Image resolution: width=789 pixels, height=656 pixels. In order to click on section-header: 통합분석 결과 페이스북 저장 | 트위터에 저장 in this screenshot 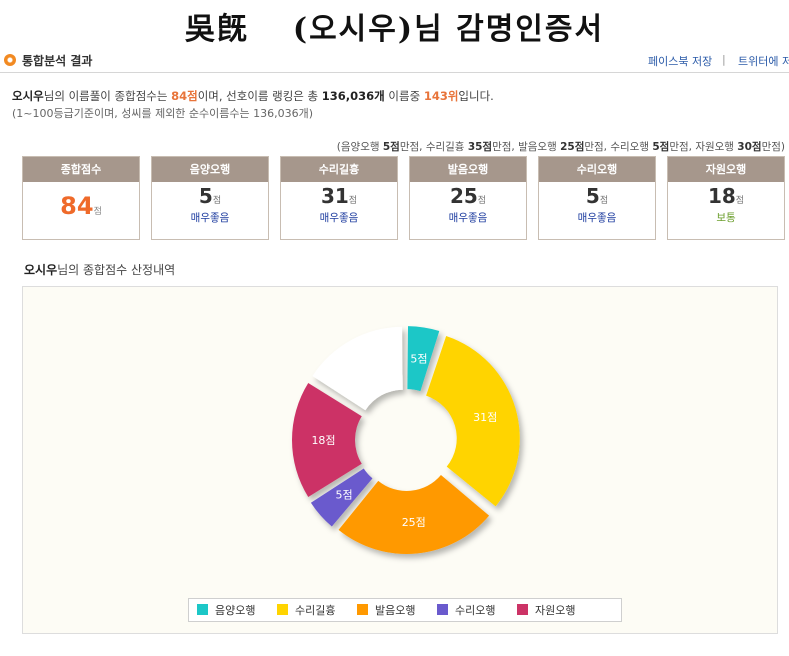, I will do `click(394, 61)`.